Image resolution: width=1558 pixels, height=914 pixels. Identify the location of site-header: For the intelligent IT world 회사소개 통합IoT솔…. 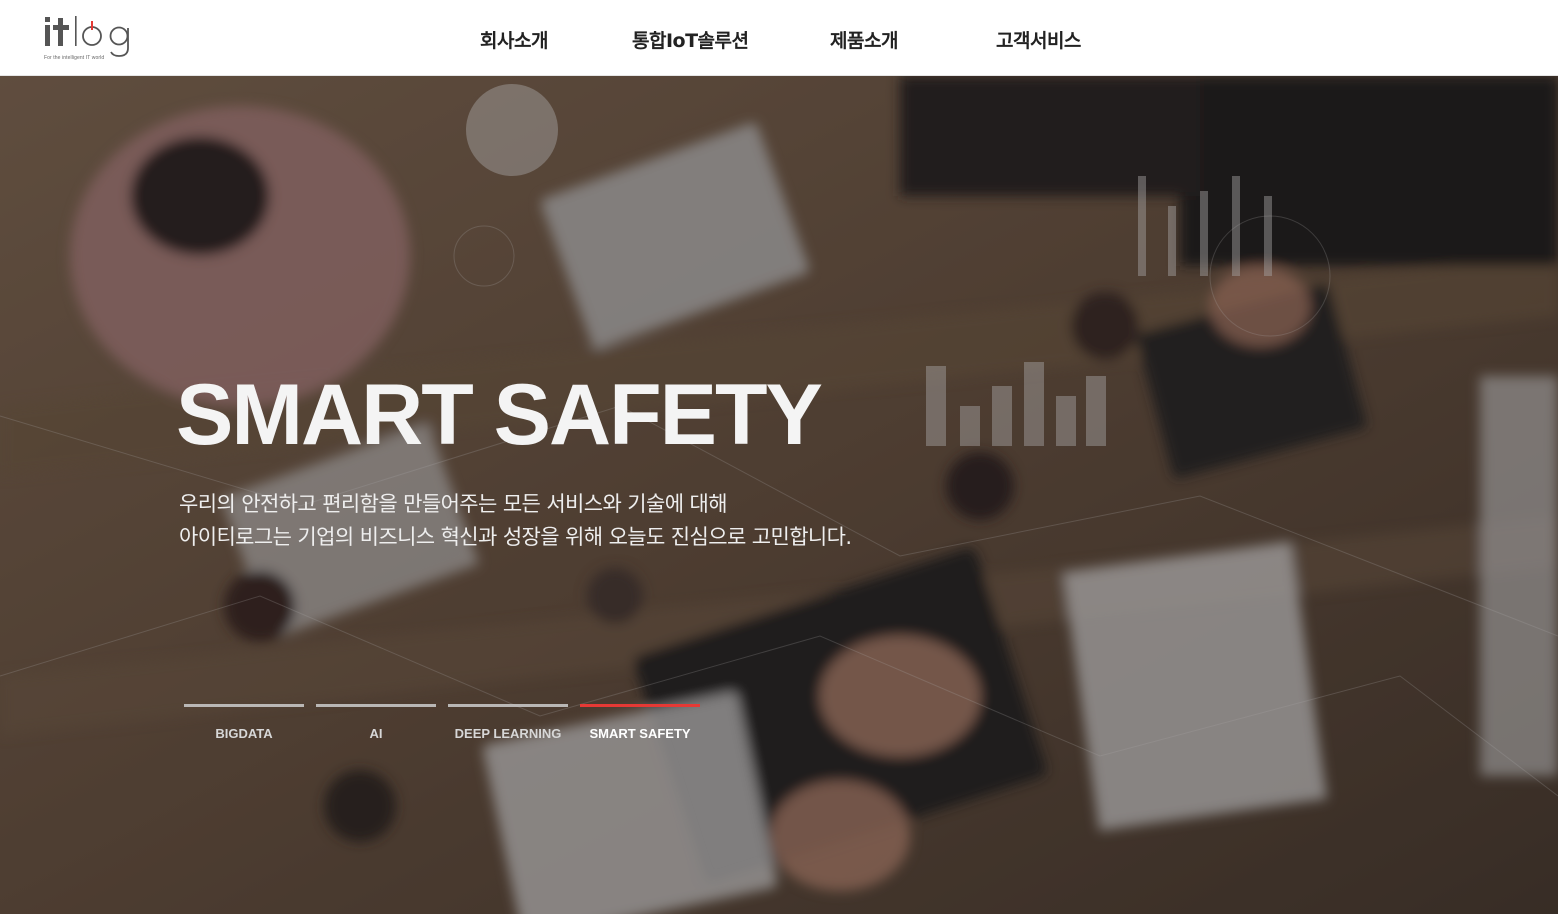
(779, 38).